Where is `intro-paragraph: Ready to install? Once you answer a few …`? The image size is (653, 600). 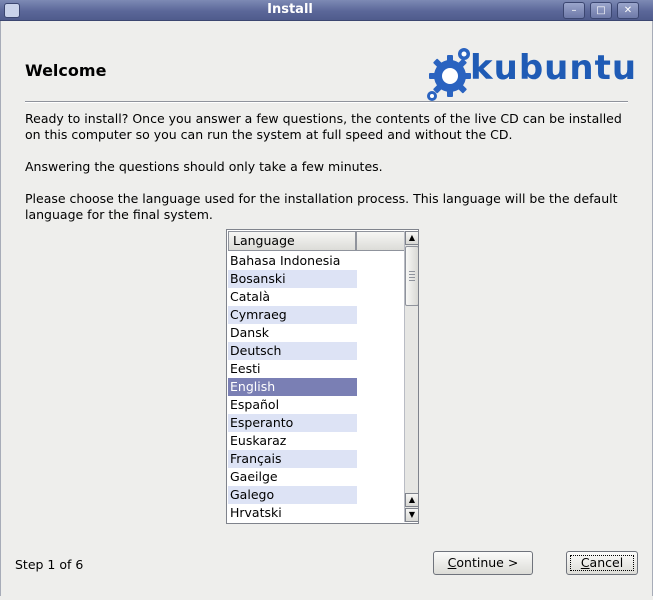
intro-paragraph: Ready to install? Once you answer a few … is located at coordinates (323, 126).